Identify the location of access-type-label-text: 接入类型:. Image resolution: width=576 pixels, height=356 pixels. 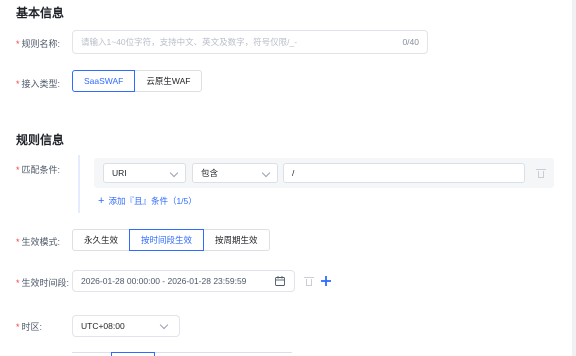
(41, 84).